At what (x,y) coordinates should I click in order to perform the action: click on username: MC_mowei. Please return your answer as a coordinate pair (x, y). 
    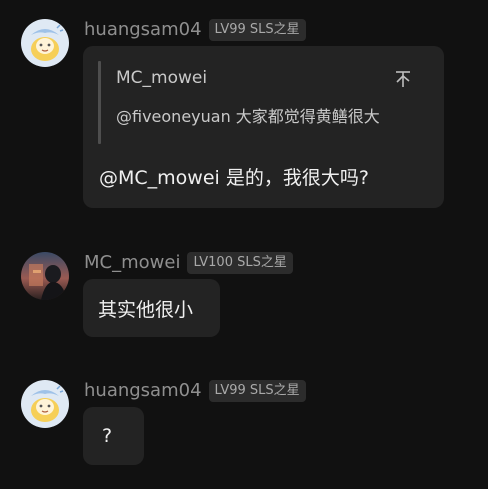
    Looking at the image, I should click on (132, 263).